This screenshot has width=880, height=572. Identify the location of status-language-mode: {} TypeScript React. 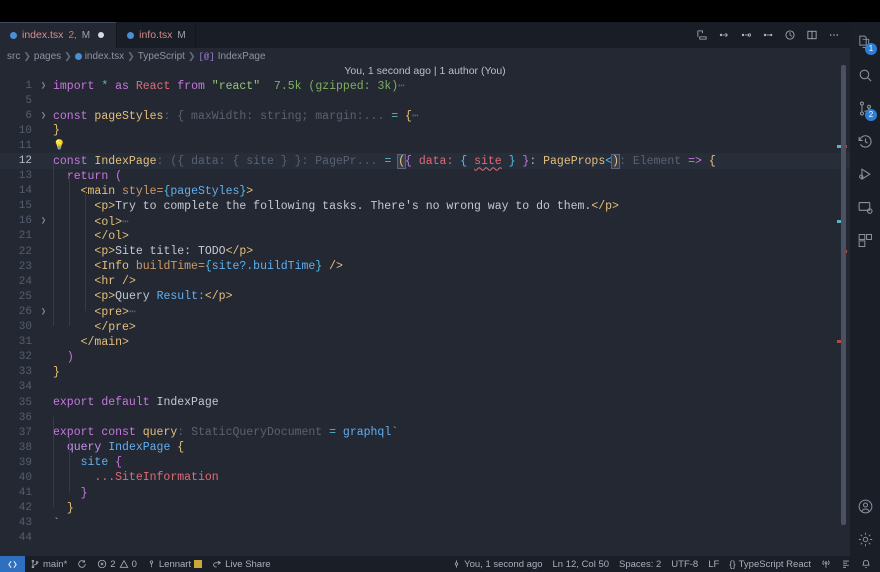
(770, 564).